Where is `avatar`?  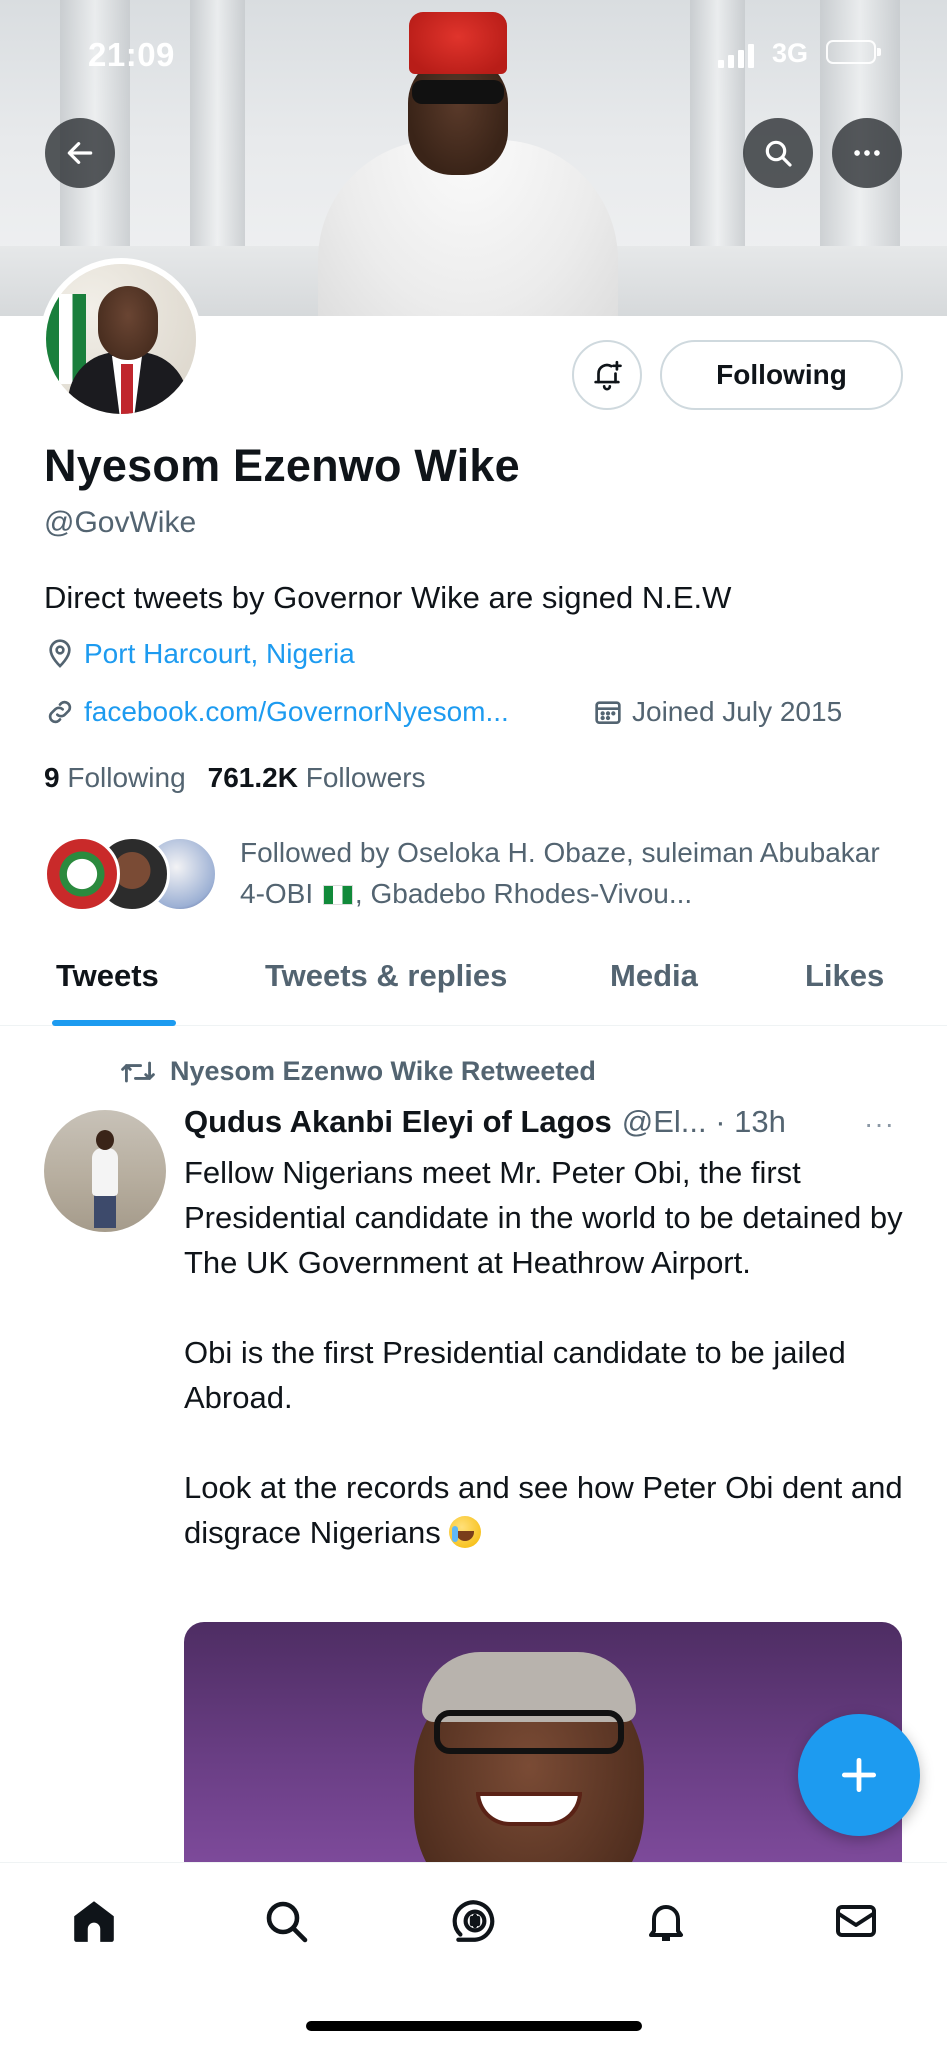 avatar is located at coordinates (82, 874).